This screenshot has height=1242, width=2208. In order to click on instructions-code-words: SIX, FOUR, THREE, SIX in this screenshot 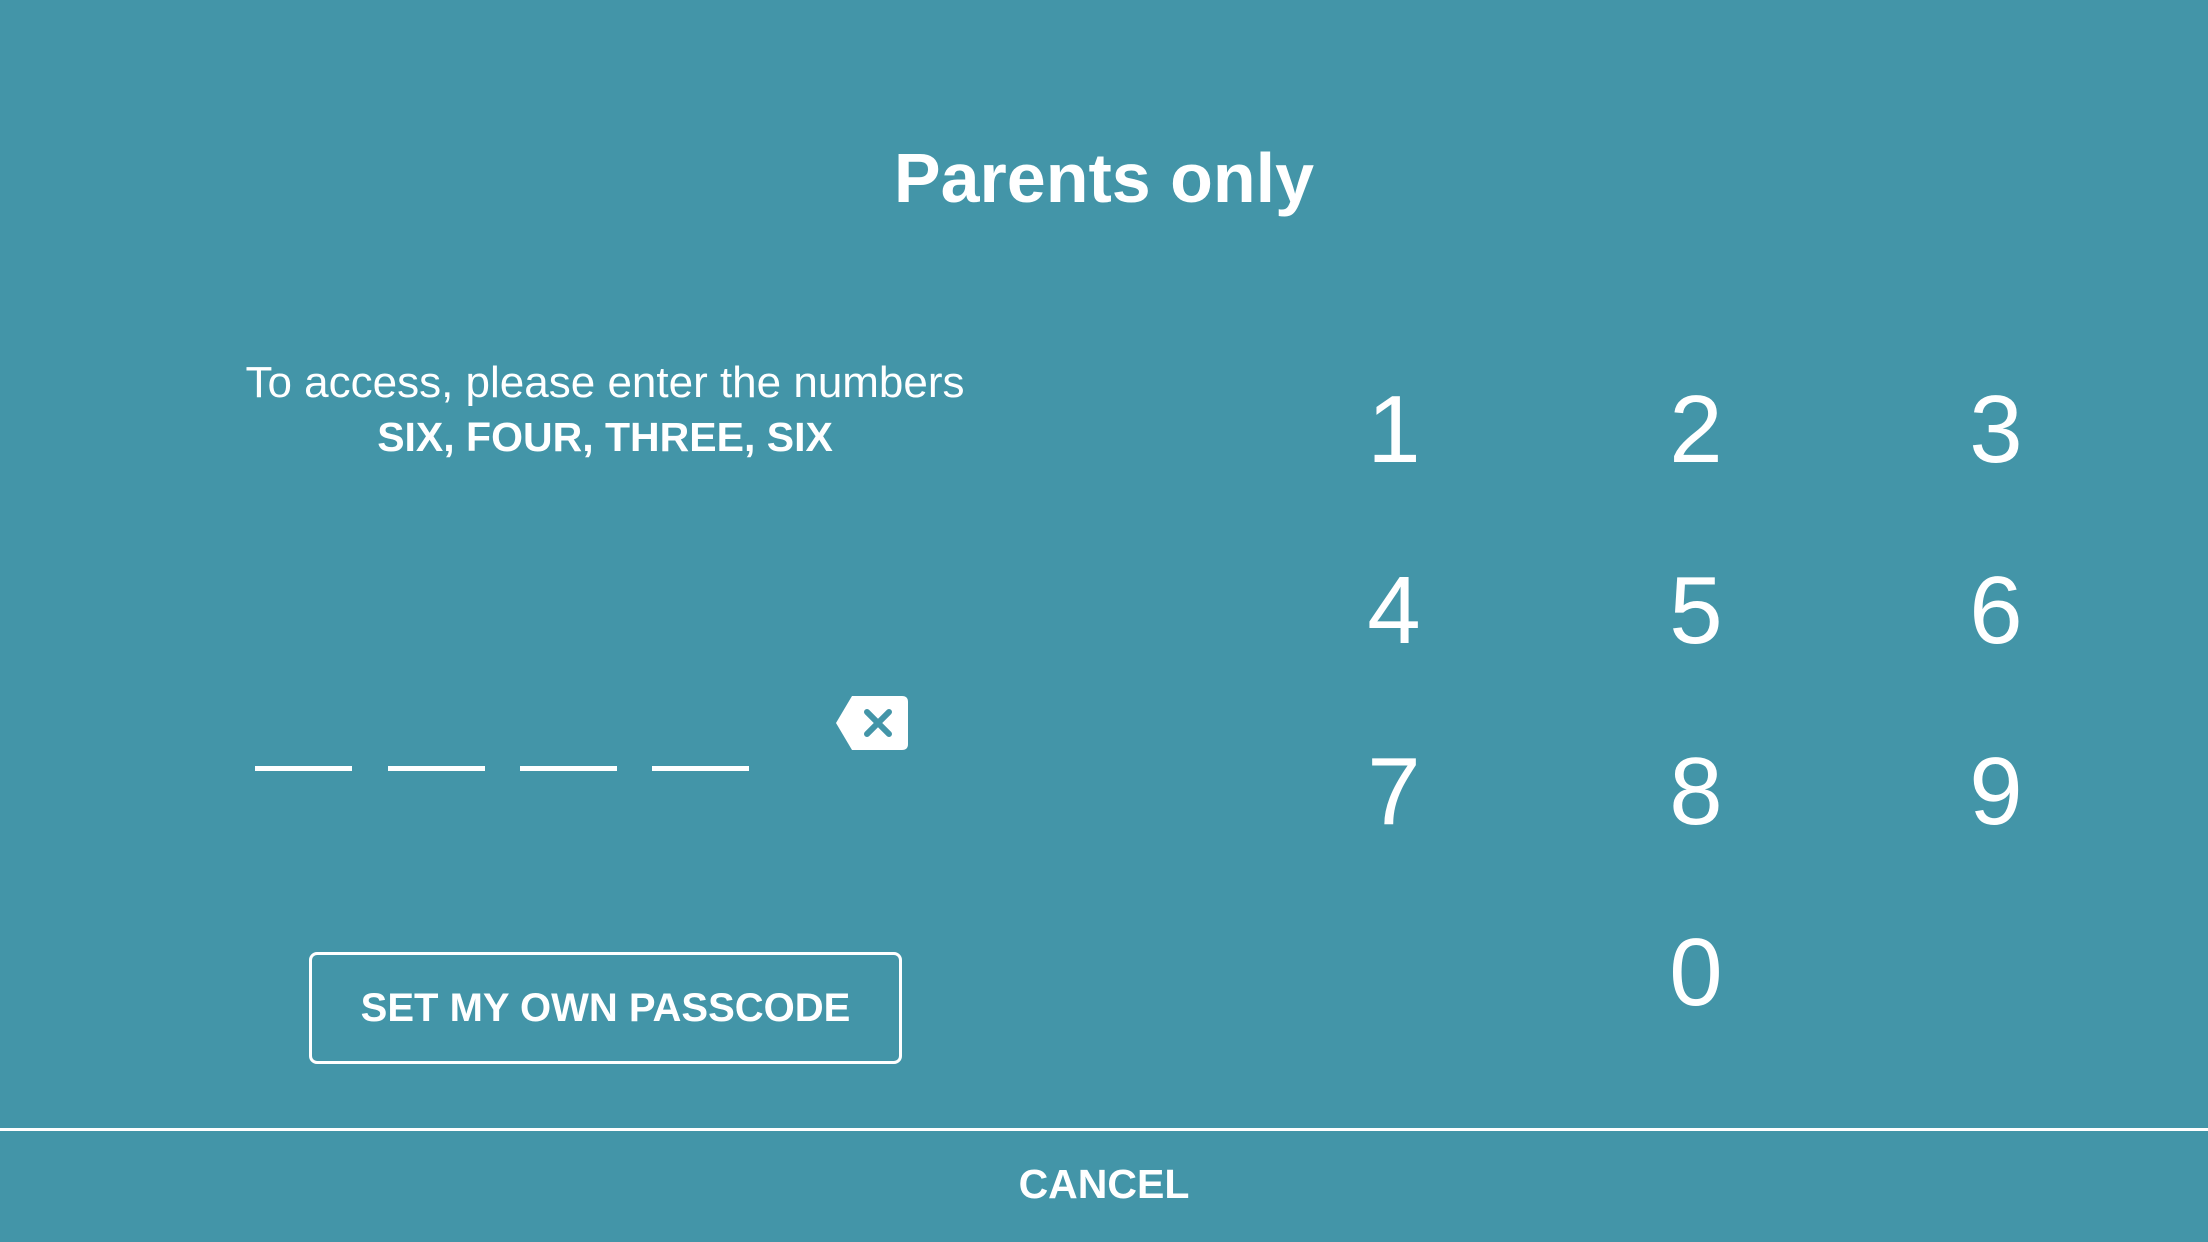, I will do `click(605, 437)`.